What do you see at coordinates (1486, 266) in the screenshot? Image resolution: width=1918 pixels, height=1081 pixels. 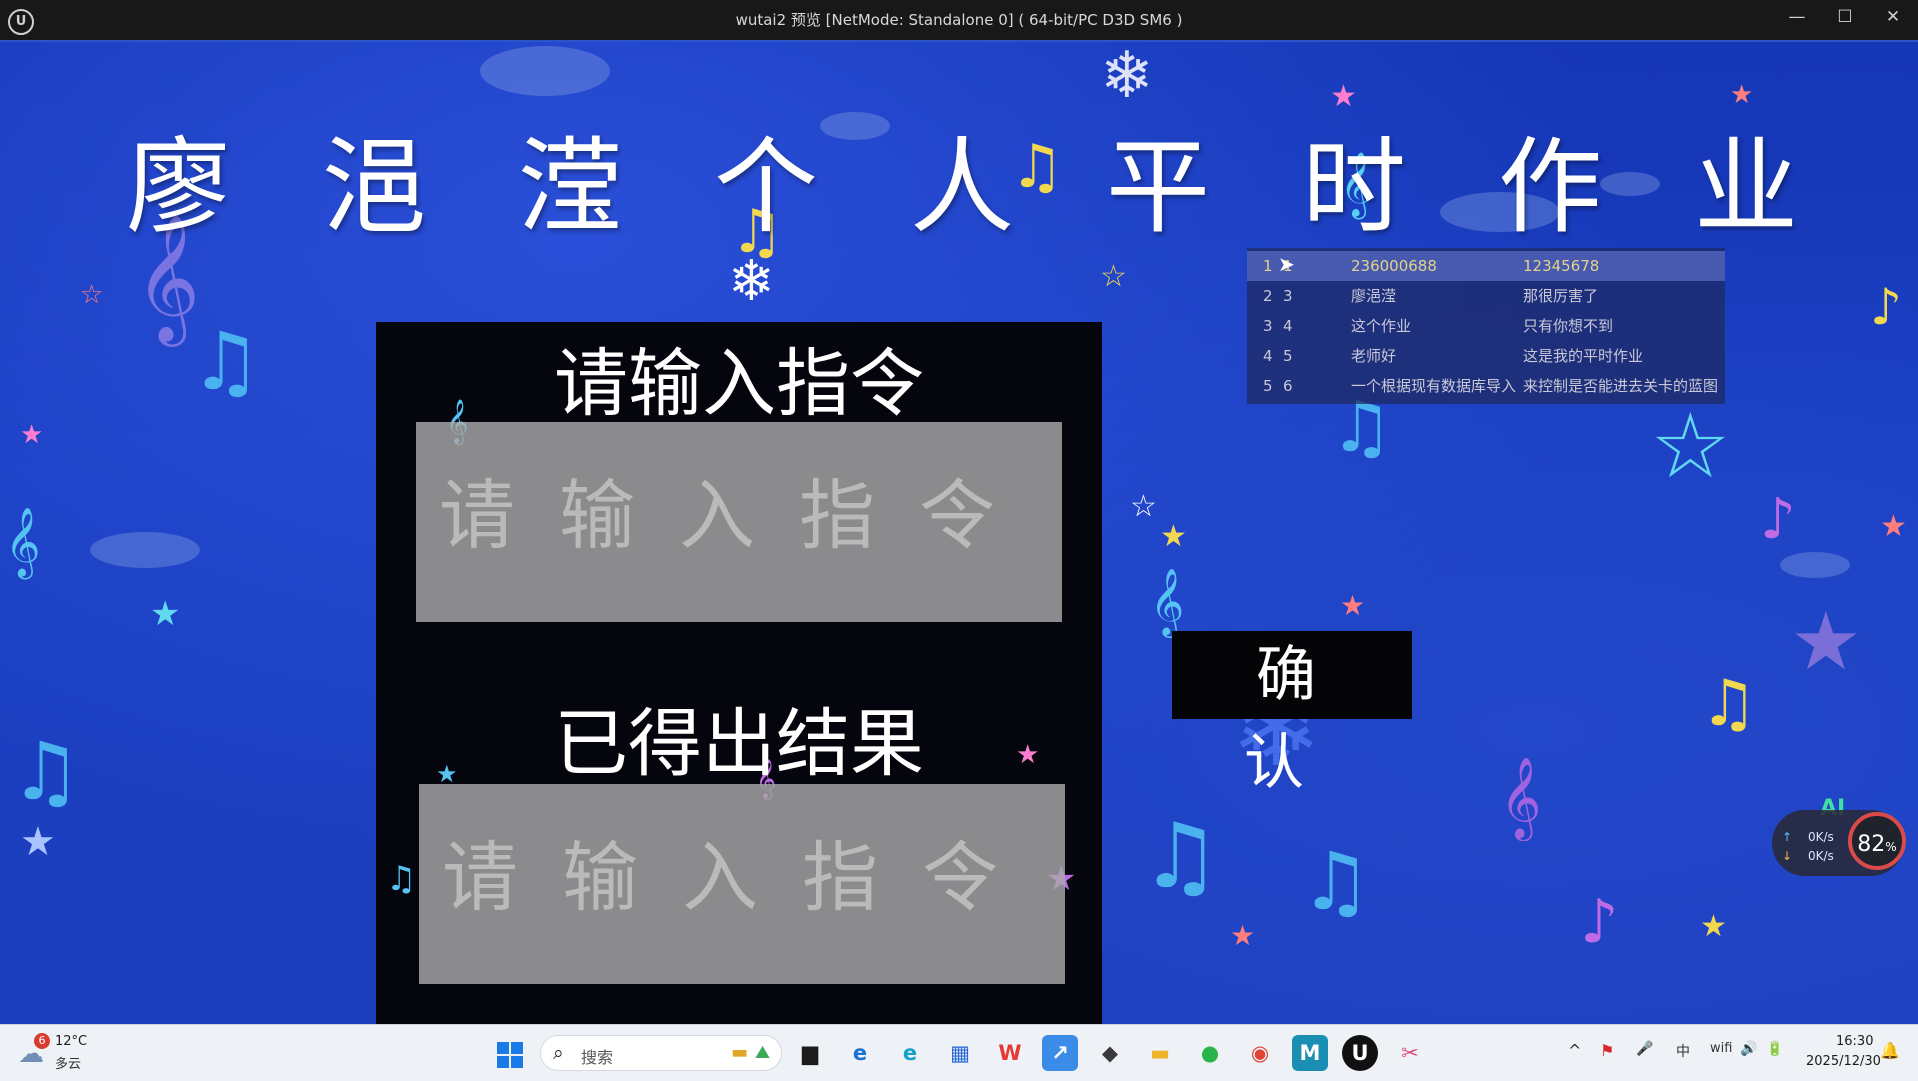 I see `table-row: 1 1 236000688 12345678` at bounding box center [1486, 266].